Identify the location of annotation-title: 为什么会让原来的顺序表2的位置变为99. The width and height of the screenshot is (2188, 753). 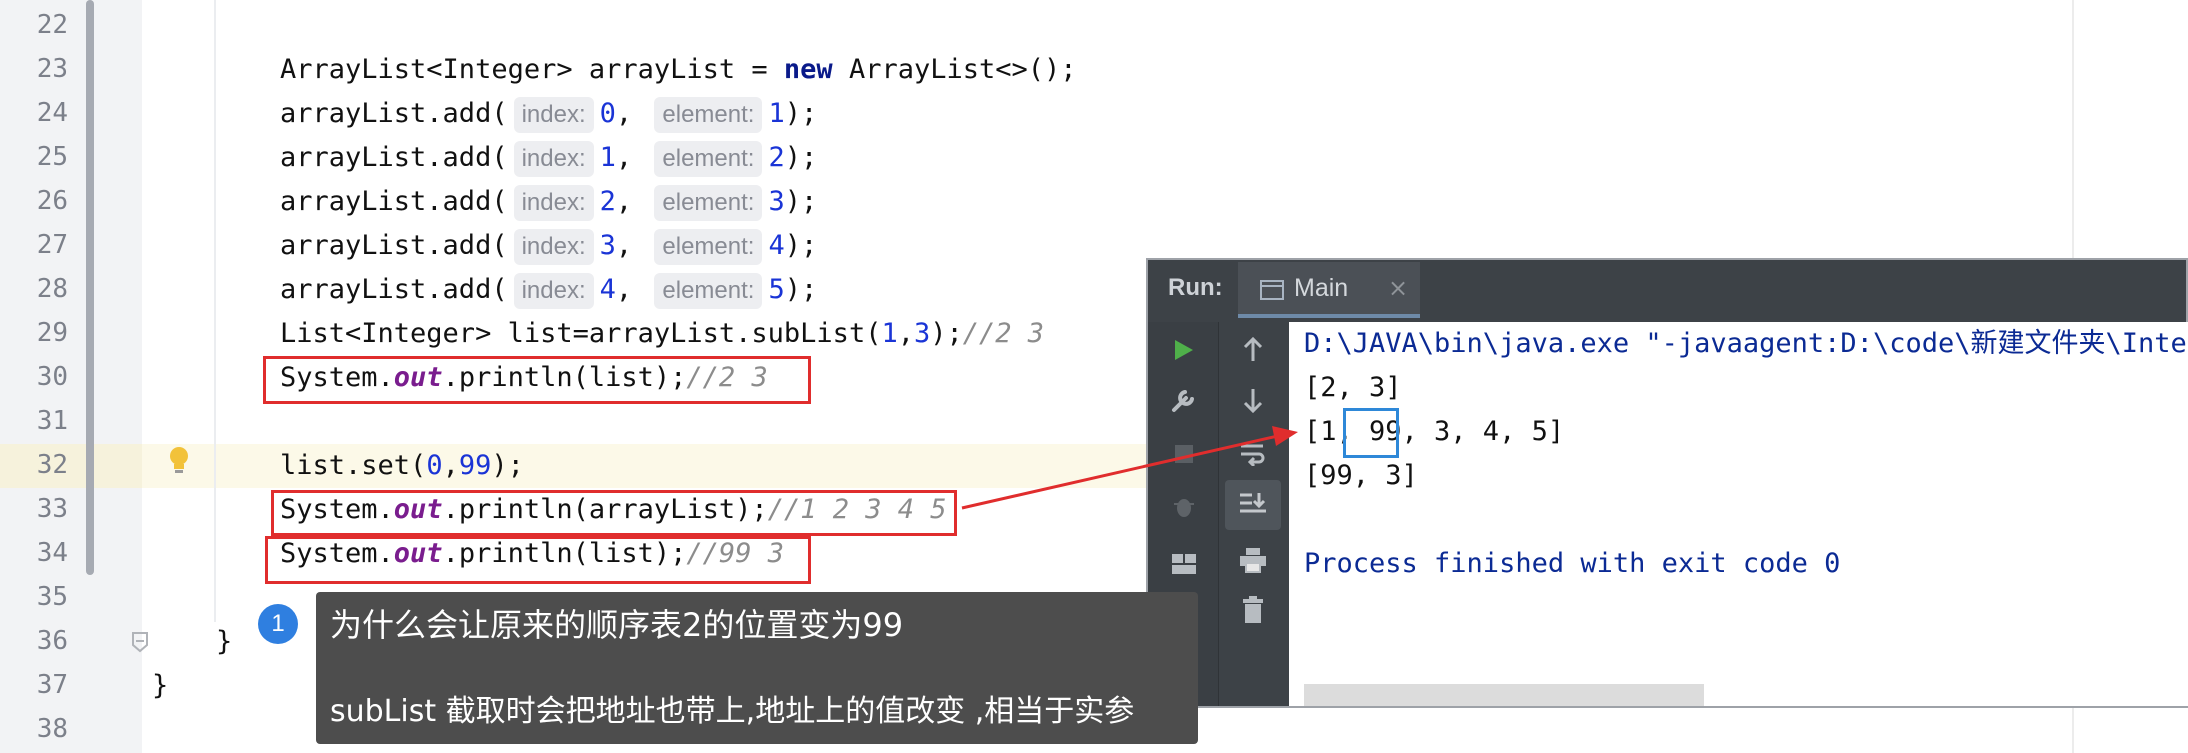
(617, 625).